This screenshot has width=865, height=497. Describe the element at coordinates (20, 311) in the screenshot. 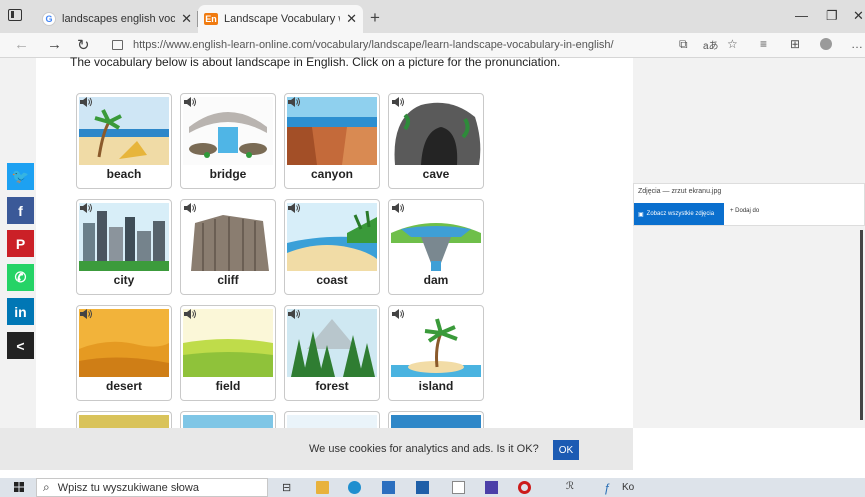

I see `linkedin-share-button: in` at that location.